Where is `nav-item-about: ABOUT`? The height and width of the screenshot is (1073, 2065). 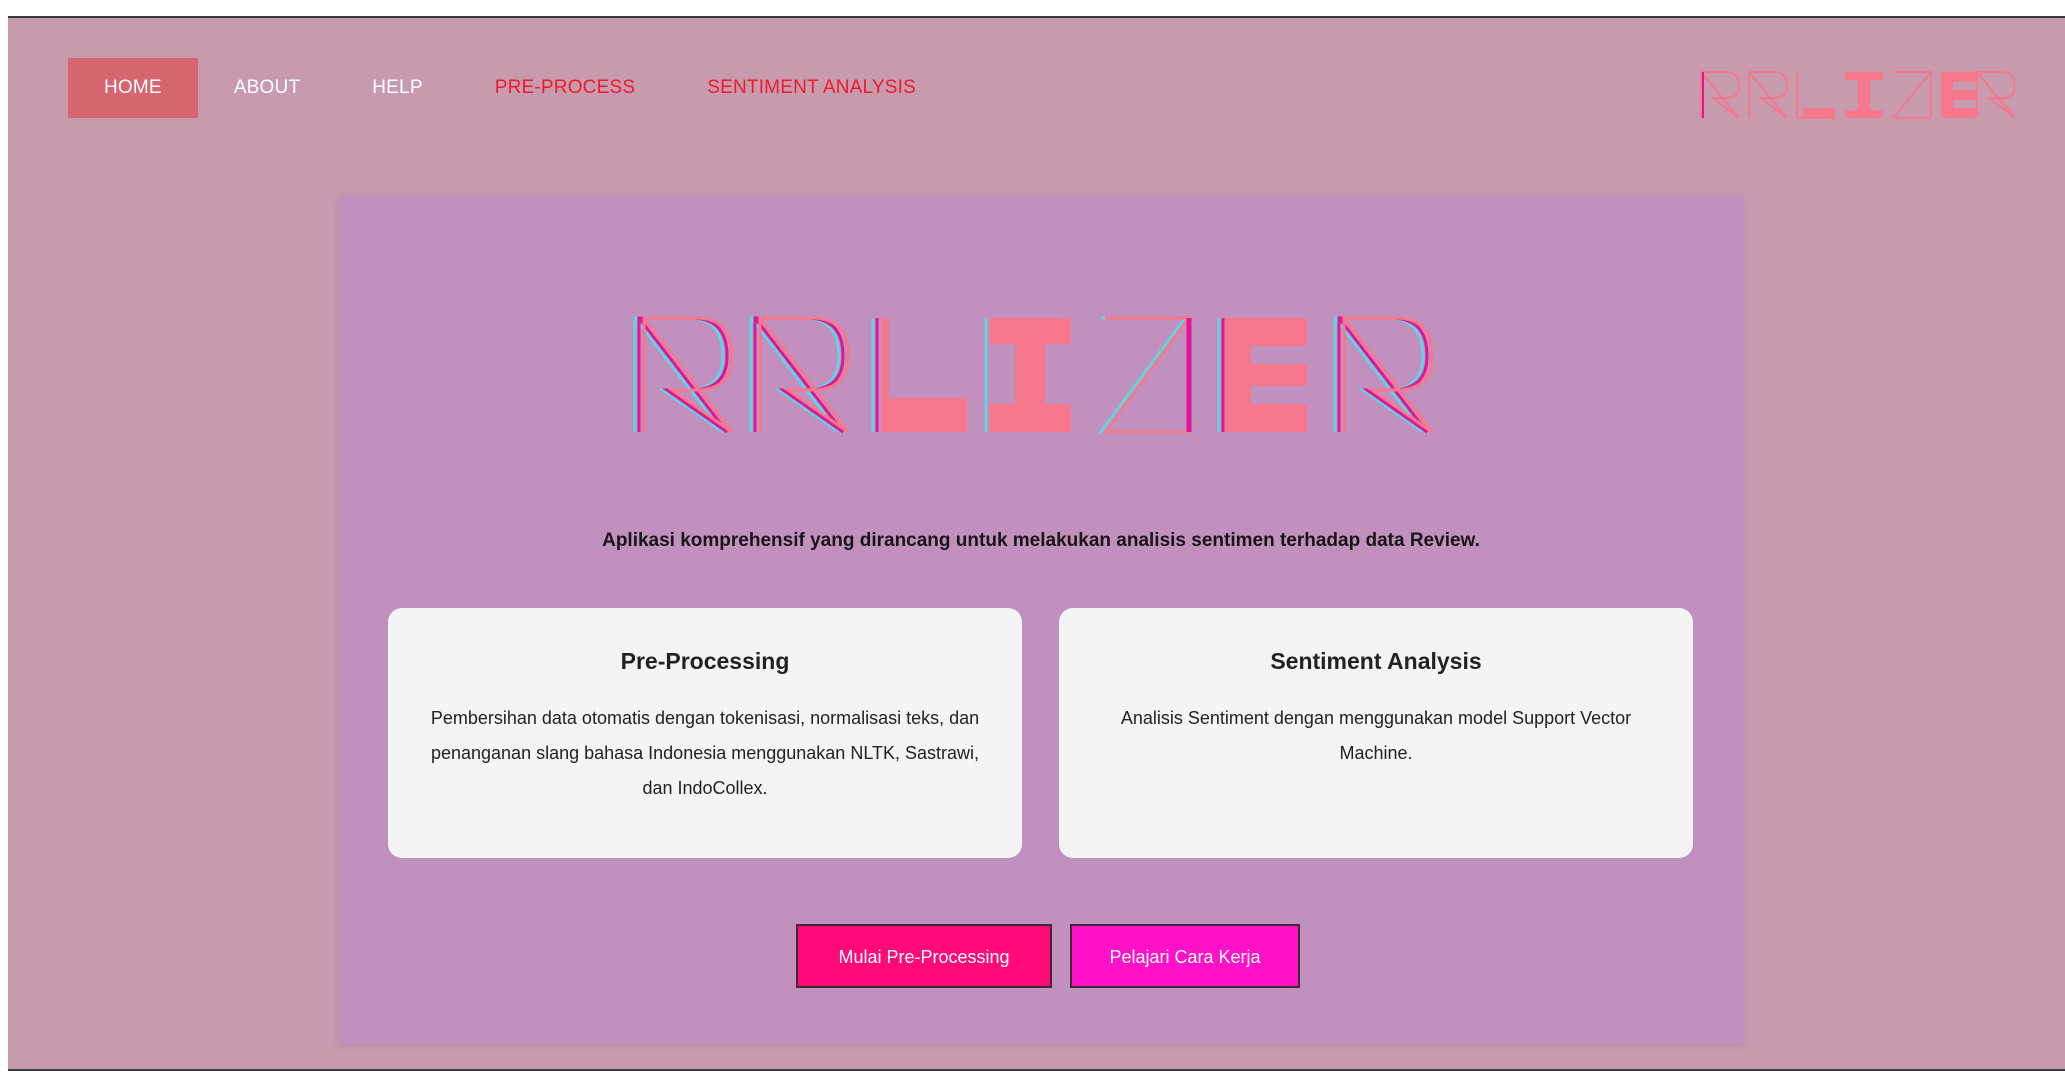
nav-item-about: ABOUT is located at coordinates (267, 88).